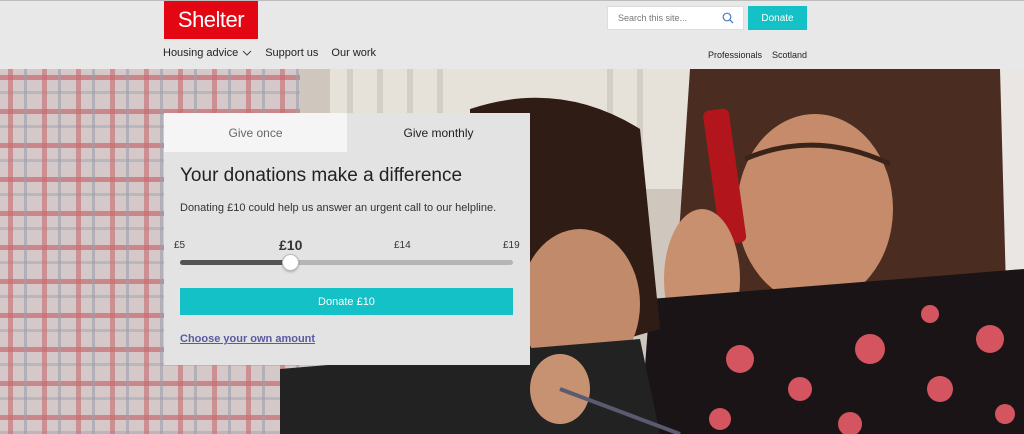 Image resolution: width=1024 pixels, height=434 pixels. I want to click on nav-support-us: Support us, so click(291, 53).